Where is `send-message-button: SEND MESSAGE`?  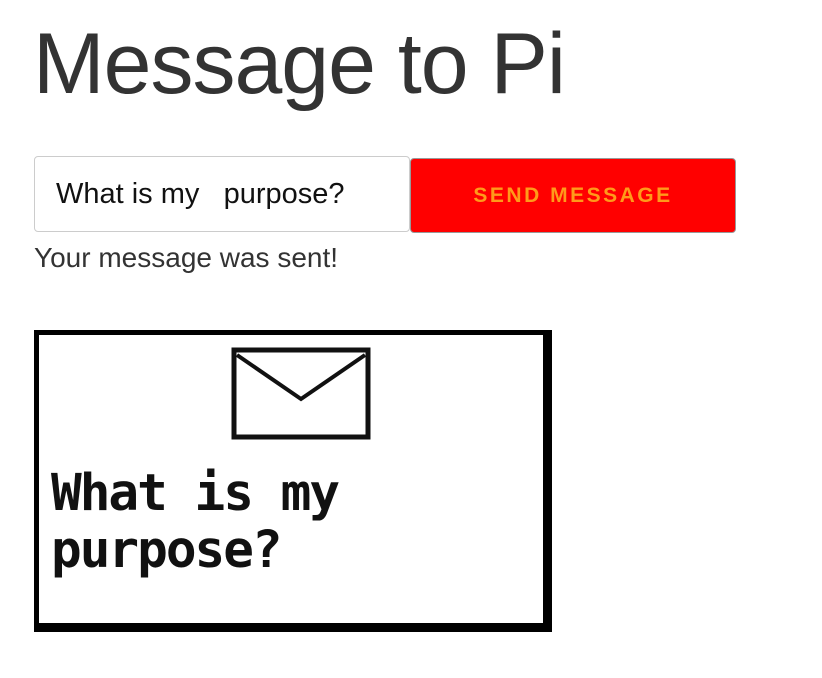
send-message-button: SEND MESSAGE is located at coordinates (573, 195).